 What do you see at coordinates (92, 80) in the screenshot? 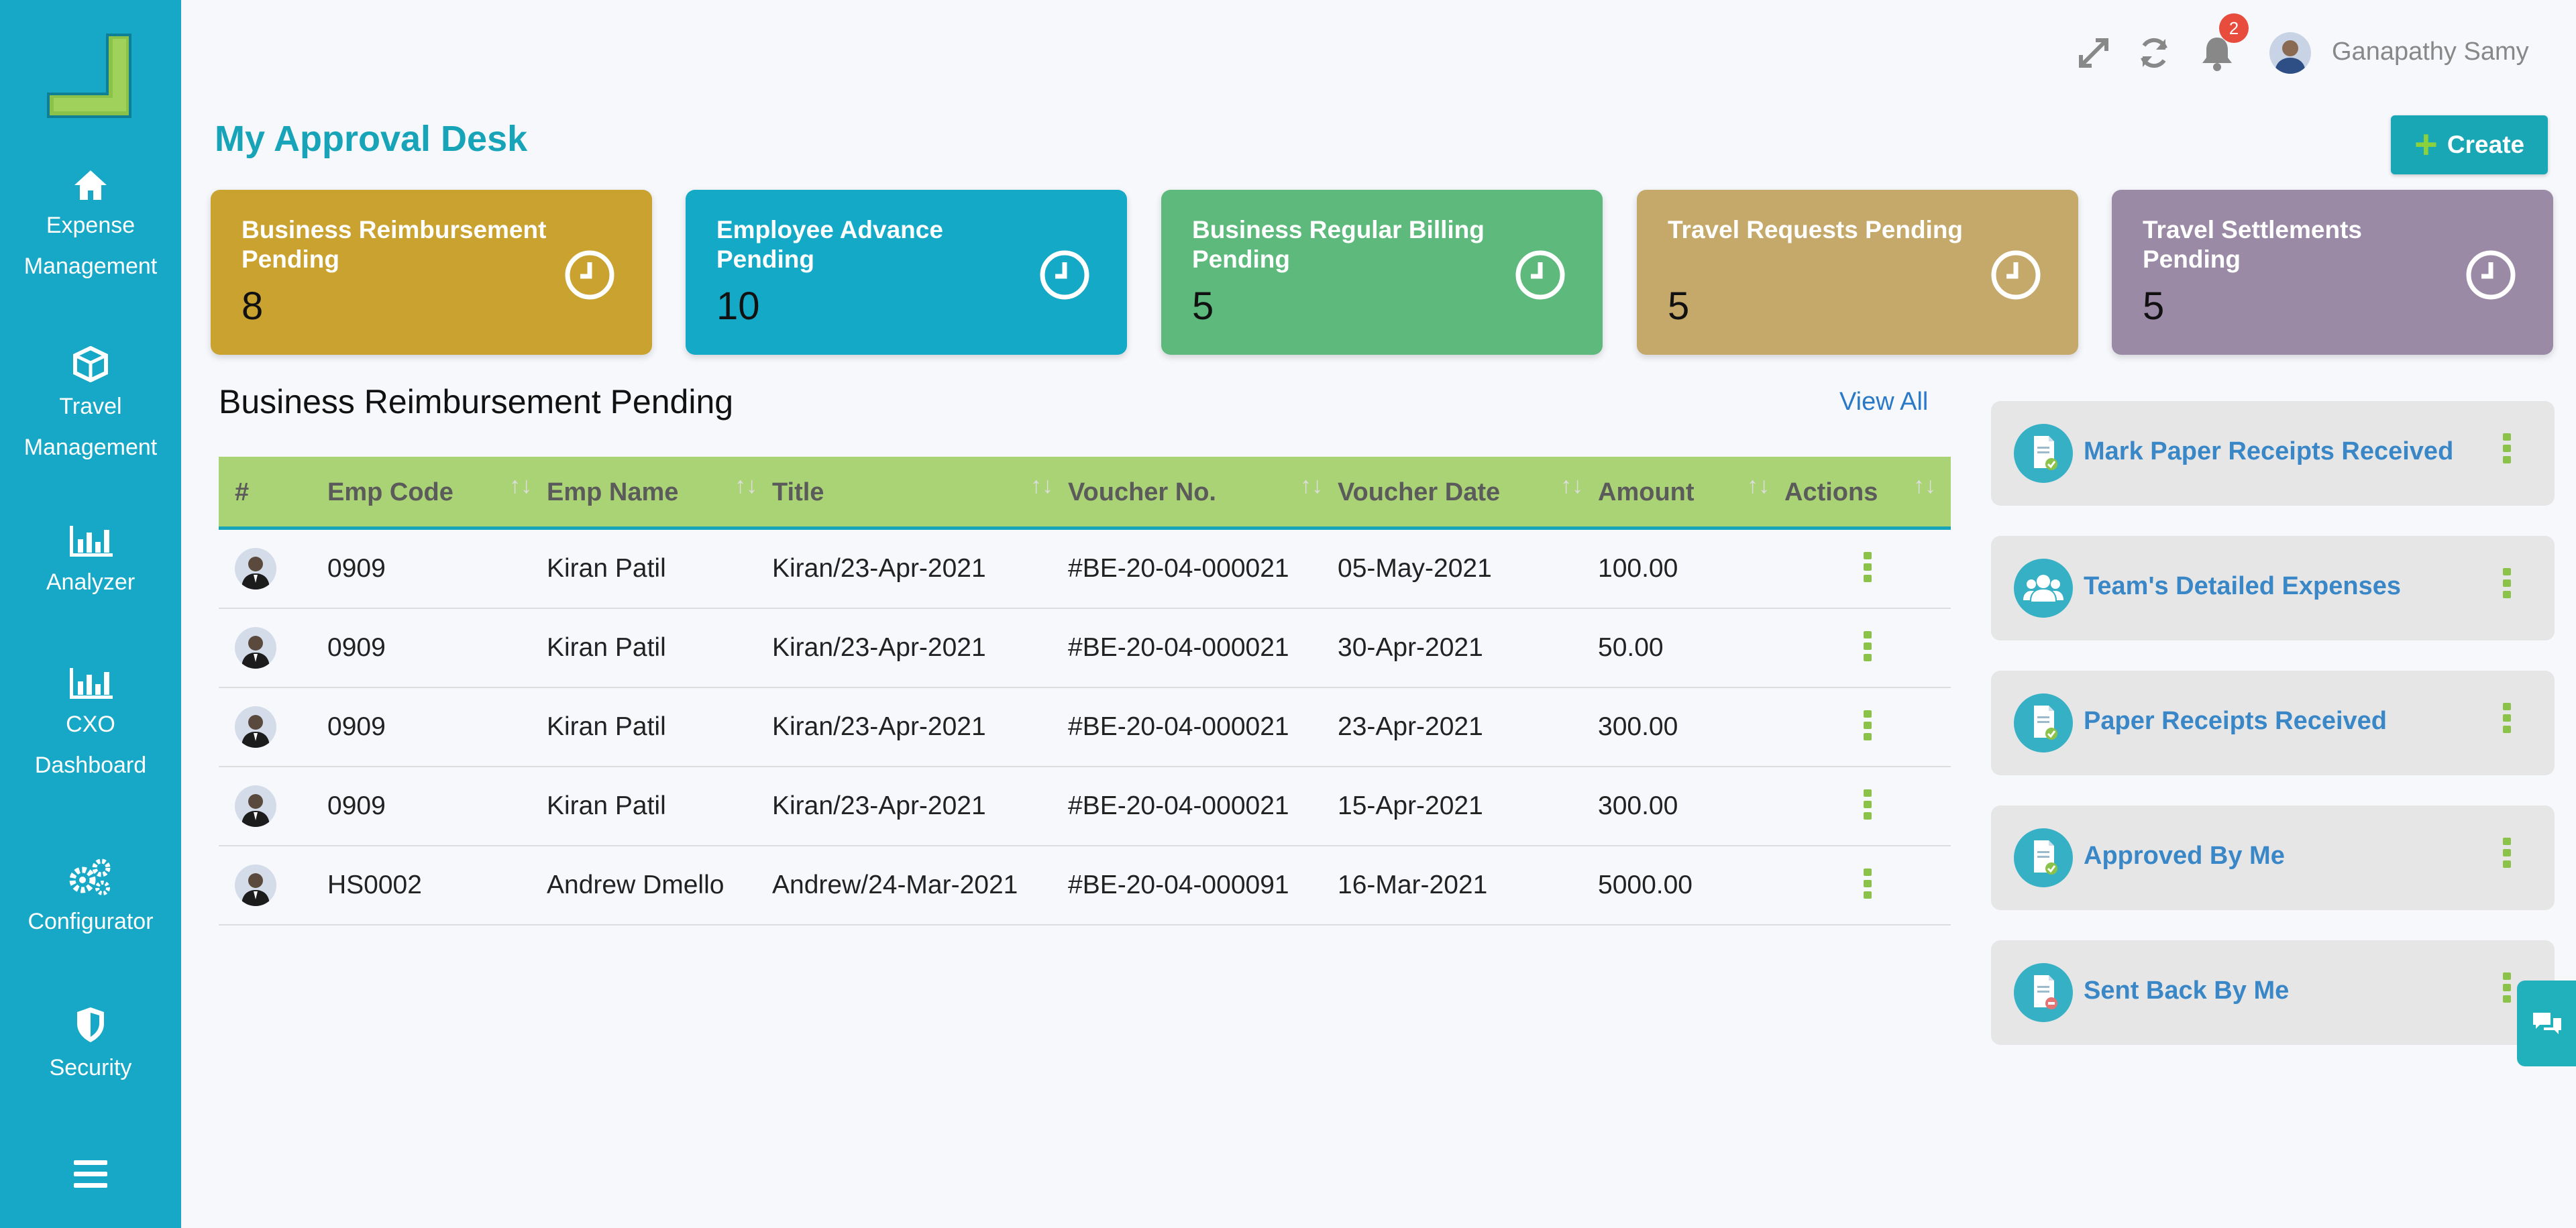
I see `app-logo` at bounding box center [92, 80].